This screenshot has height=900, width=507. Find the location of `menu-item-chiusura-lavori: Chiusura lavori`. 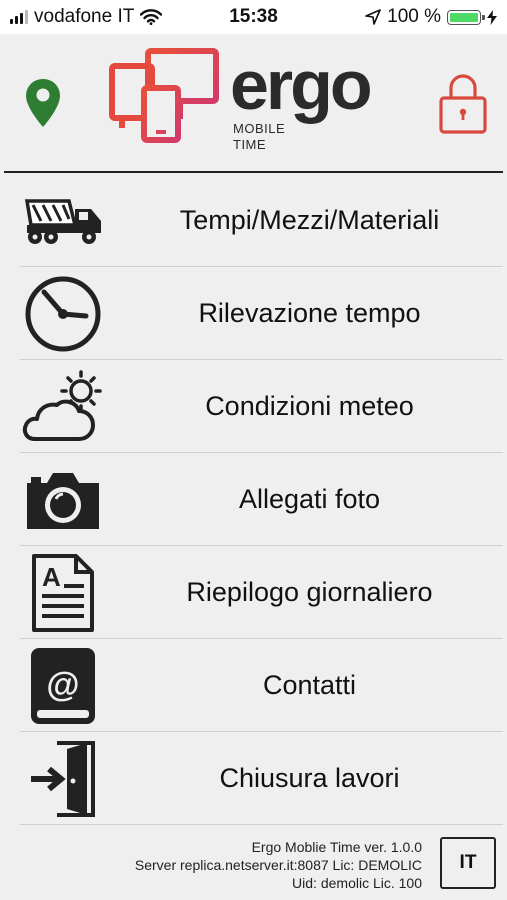

menu-item-chiusura-lavori: Chiusura lavori is located at coordinates (253, 778).